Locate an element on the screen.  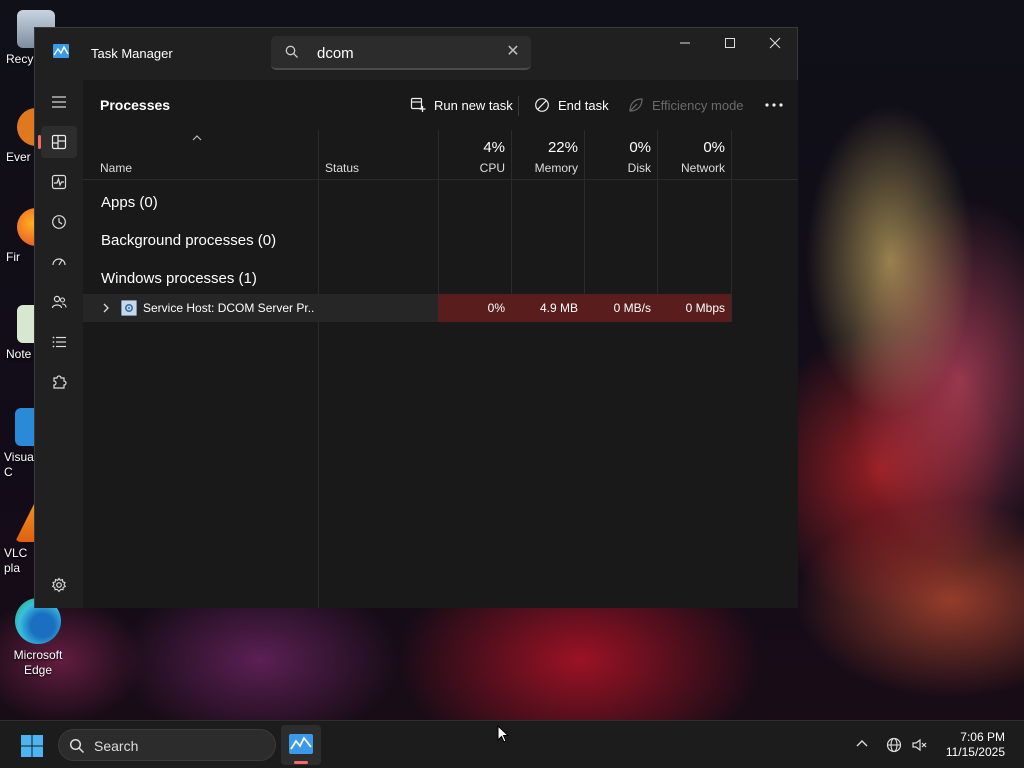
close-button is located at coordinates (775, 44).